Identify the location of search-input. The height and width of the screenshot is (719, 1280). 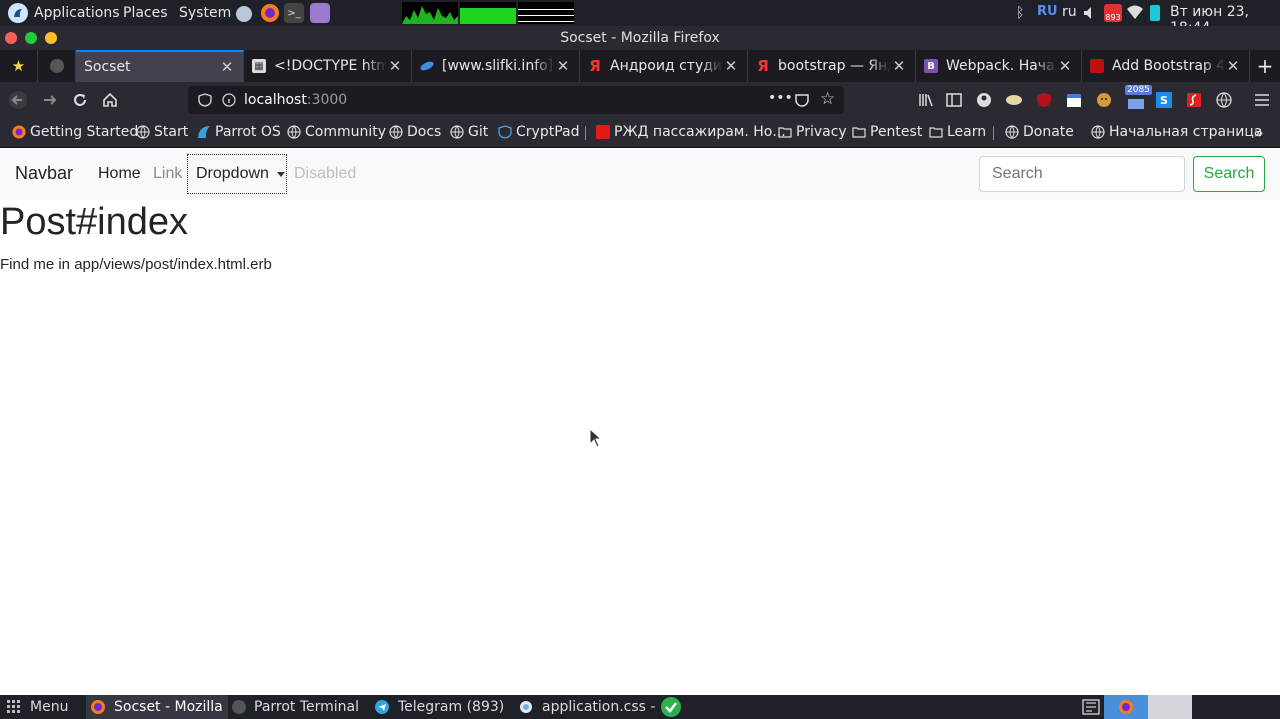
(1082, 174).